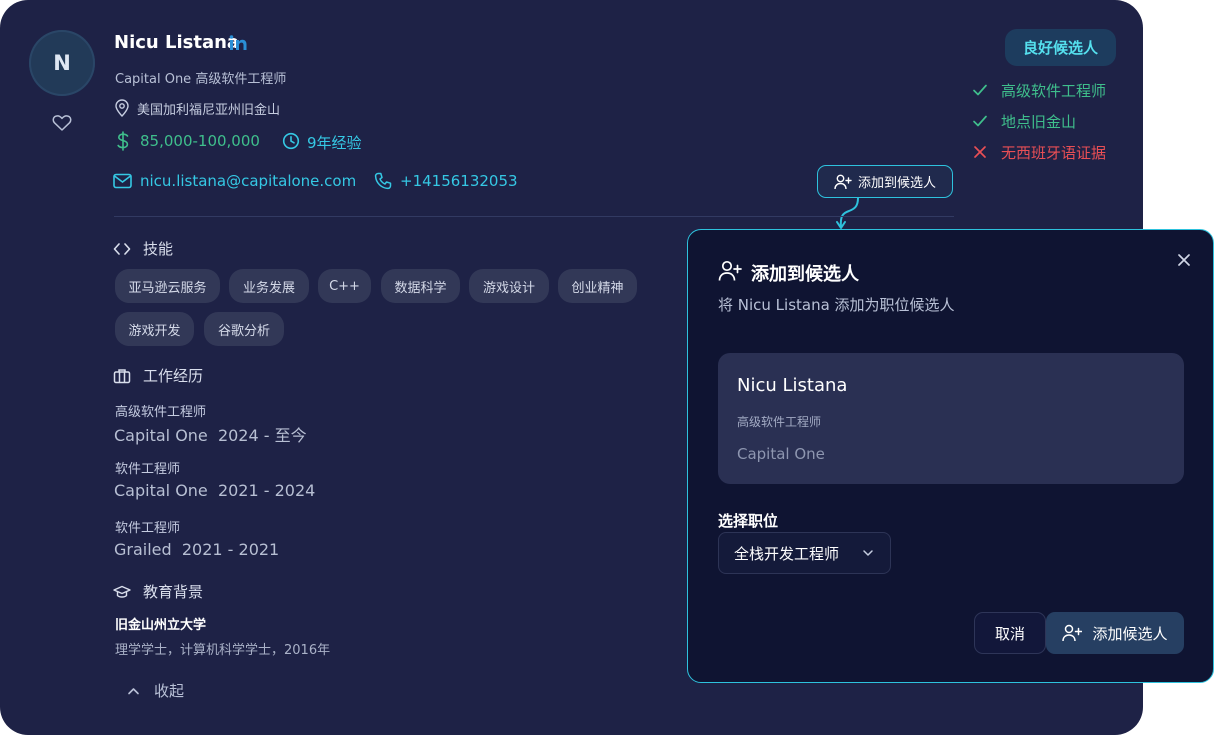 Image resolution: width=1215 pixels, height=735 pixels. I want to click on collapse-label: 收起, so click(169, 691).